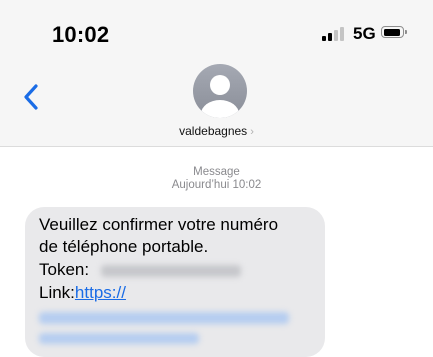 The image size is (433, 357). I want to click on back-button, so click(31, 97).